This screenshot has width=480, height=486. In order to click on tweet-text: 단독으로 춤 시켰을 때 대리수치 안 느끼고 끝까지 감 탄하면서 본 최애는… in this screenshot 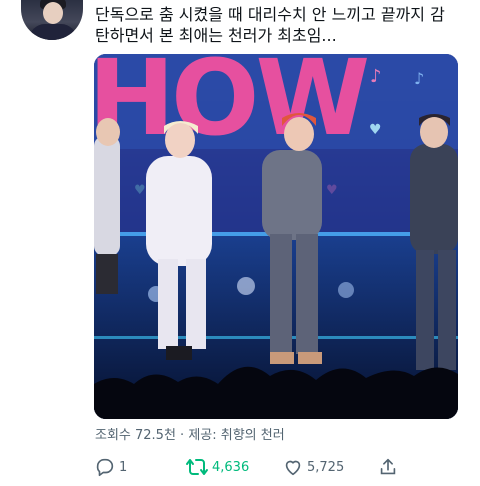, I will do `click(282, 25)`.